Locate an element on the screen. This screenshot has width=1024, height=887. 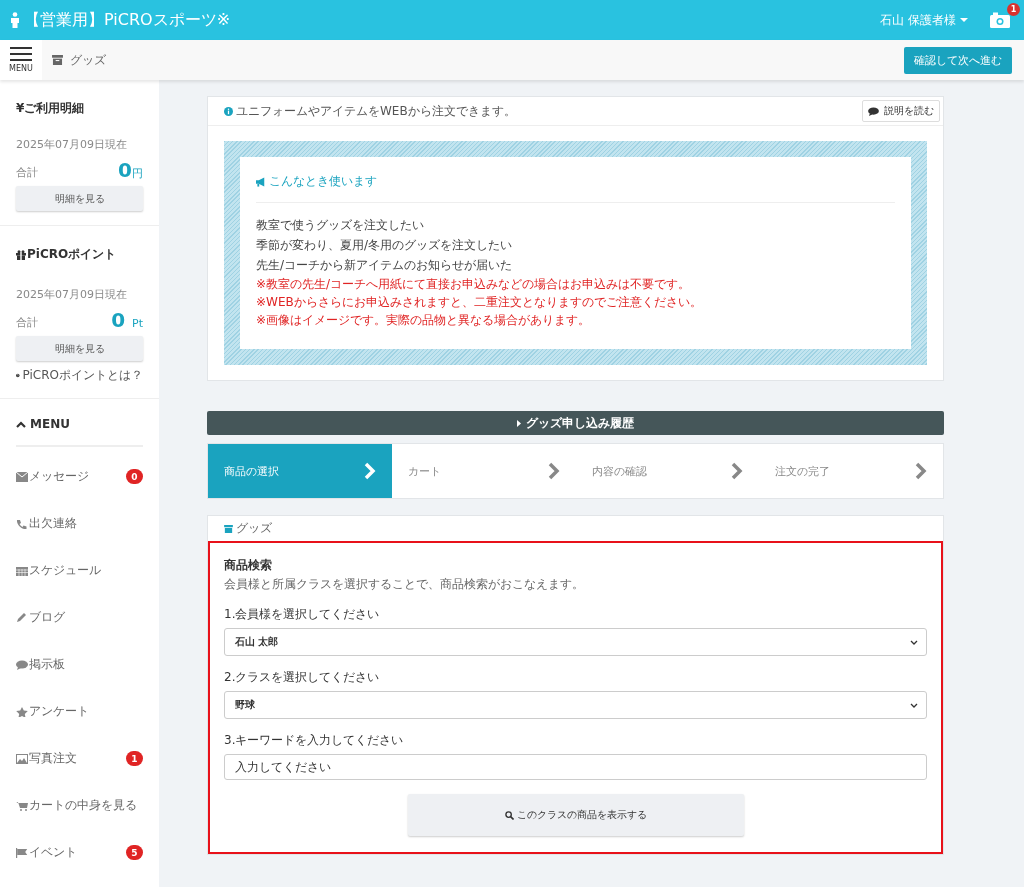
chevron-up-icon is located at coordinates (21, 424).